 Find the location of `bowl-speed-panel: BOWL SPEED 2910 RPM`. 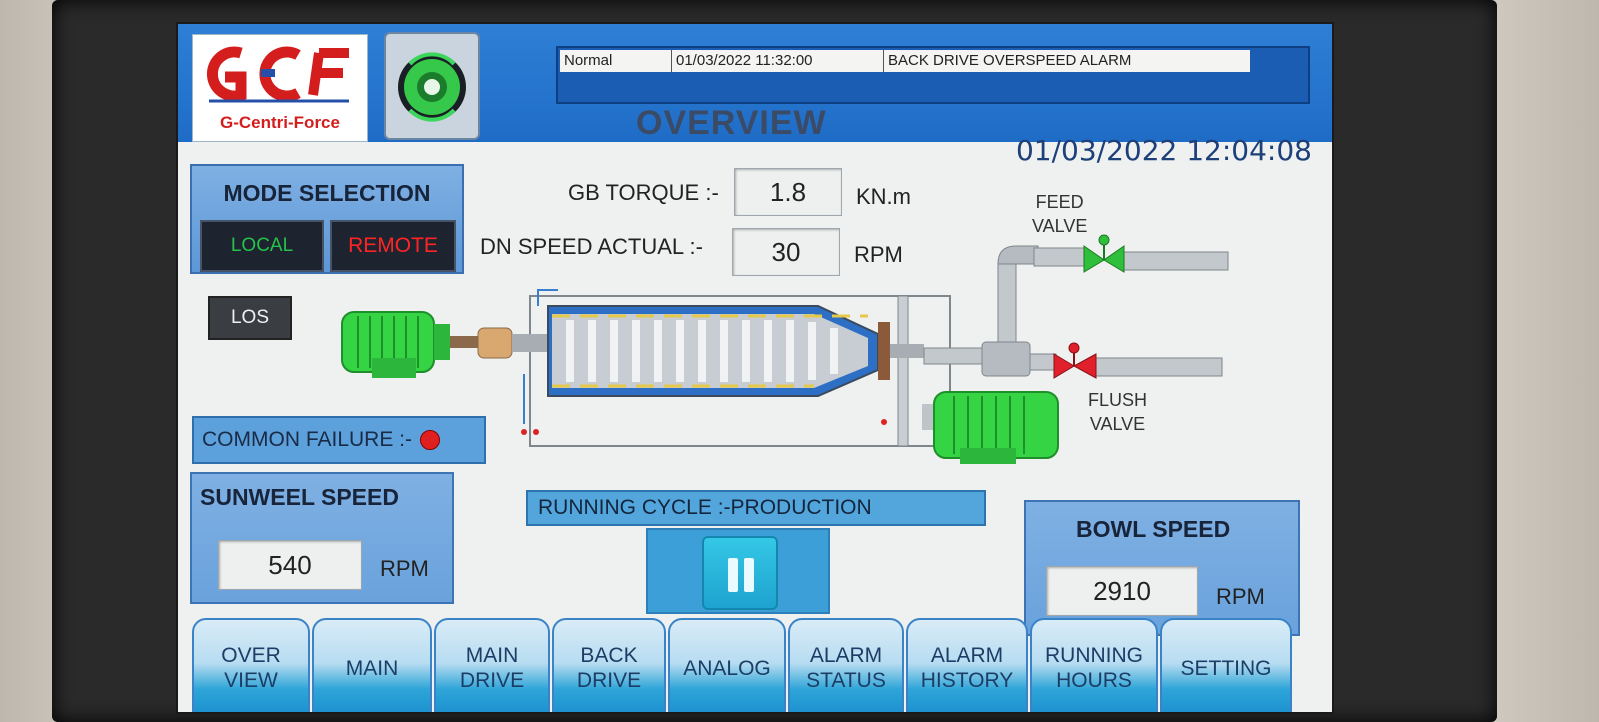

bowl-speed-panel: BOWL SPEED 2910 RPM is located at coordinates (1162, 568).